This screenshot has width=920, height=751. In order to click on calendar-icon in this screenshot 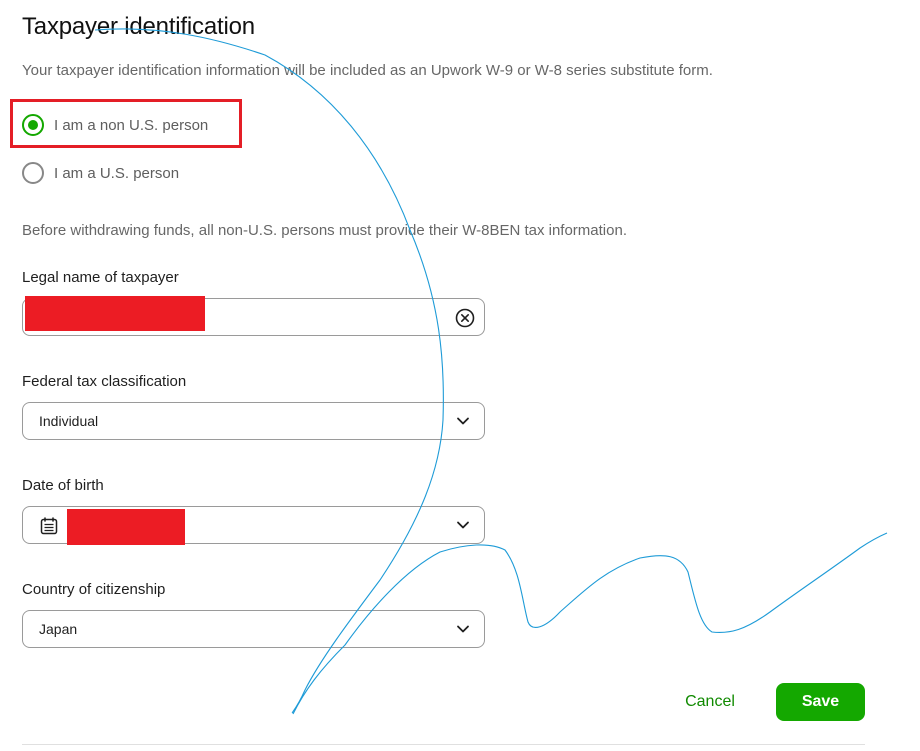, I will do `click(49, 526)`.